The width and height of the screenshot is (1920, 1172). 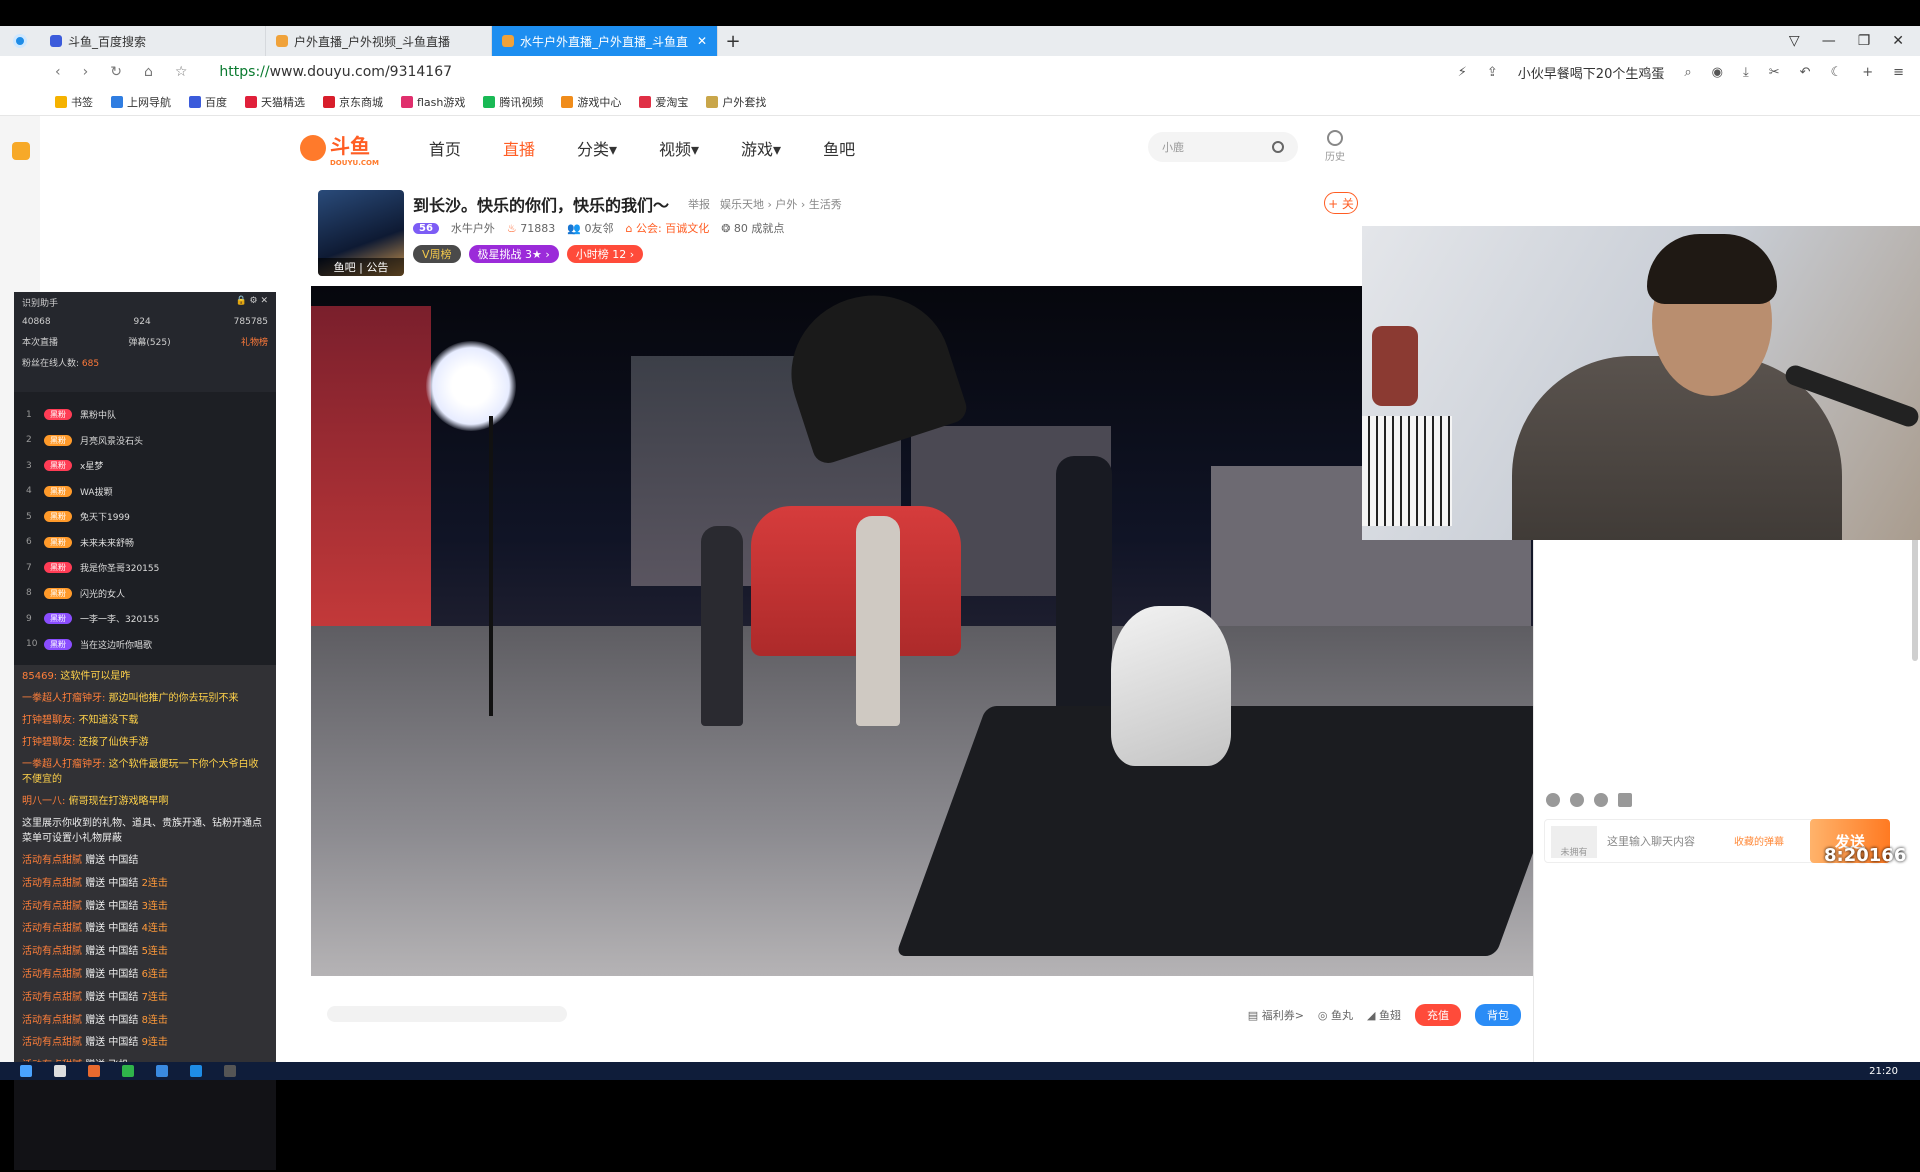 What do you see at coordinates (1341, 203) in the screenshot?
I see `follow-button: + 关` at bounding box center [1341, 203].